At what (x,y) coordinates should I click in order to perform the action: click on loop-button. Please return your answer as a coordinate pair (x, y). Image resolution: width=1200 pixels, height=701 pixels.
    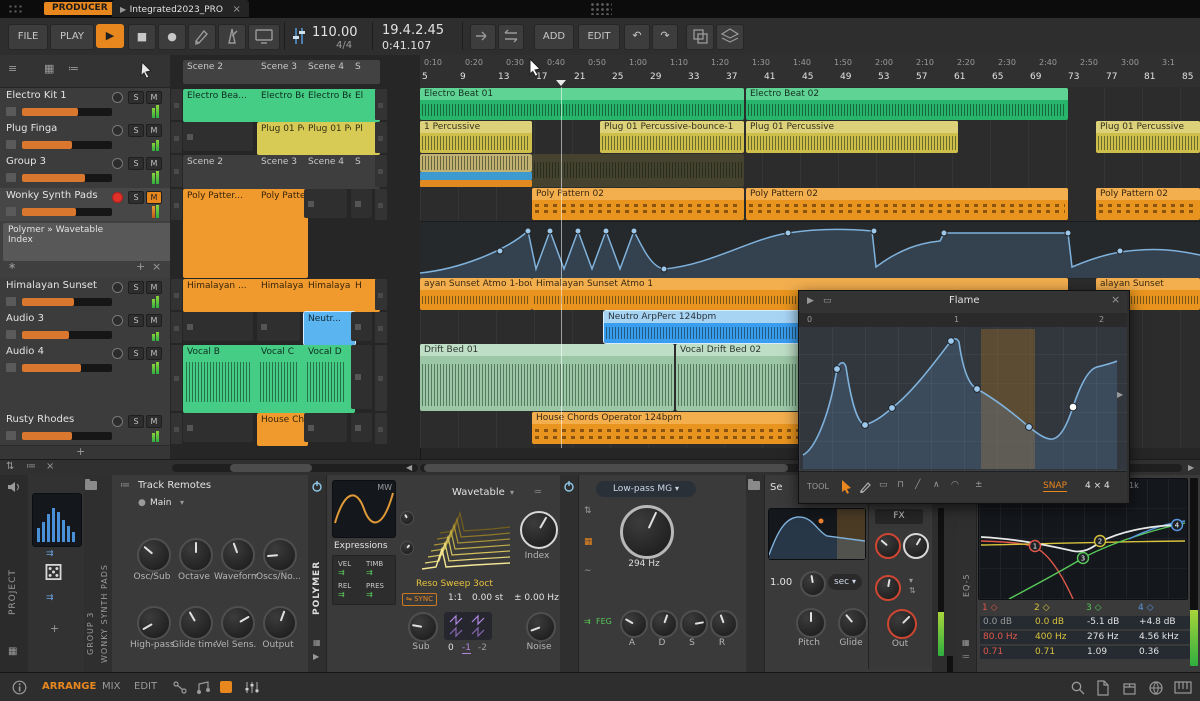
    Looking at the image, I should click on (511, 37).